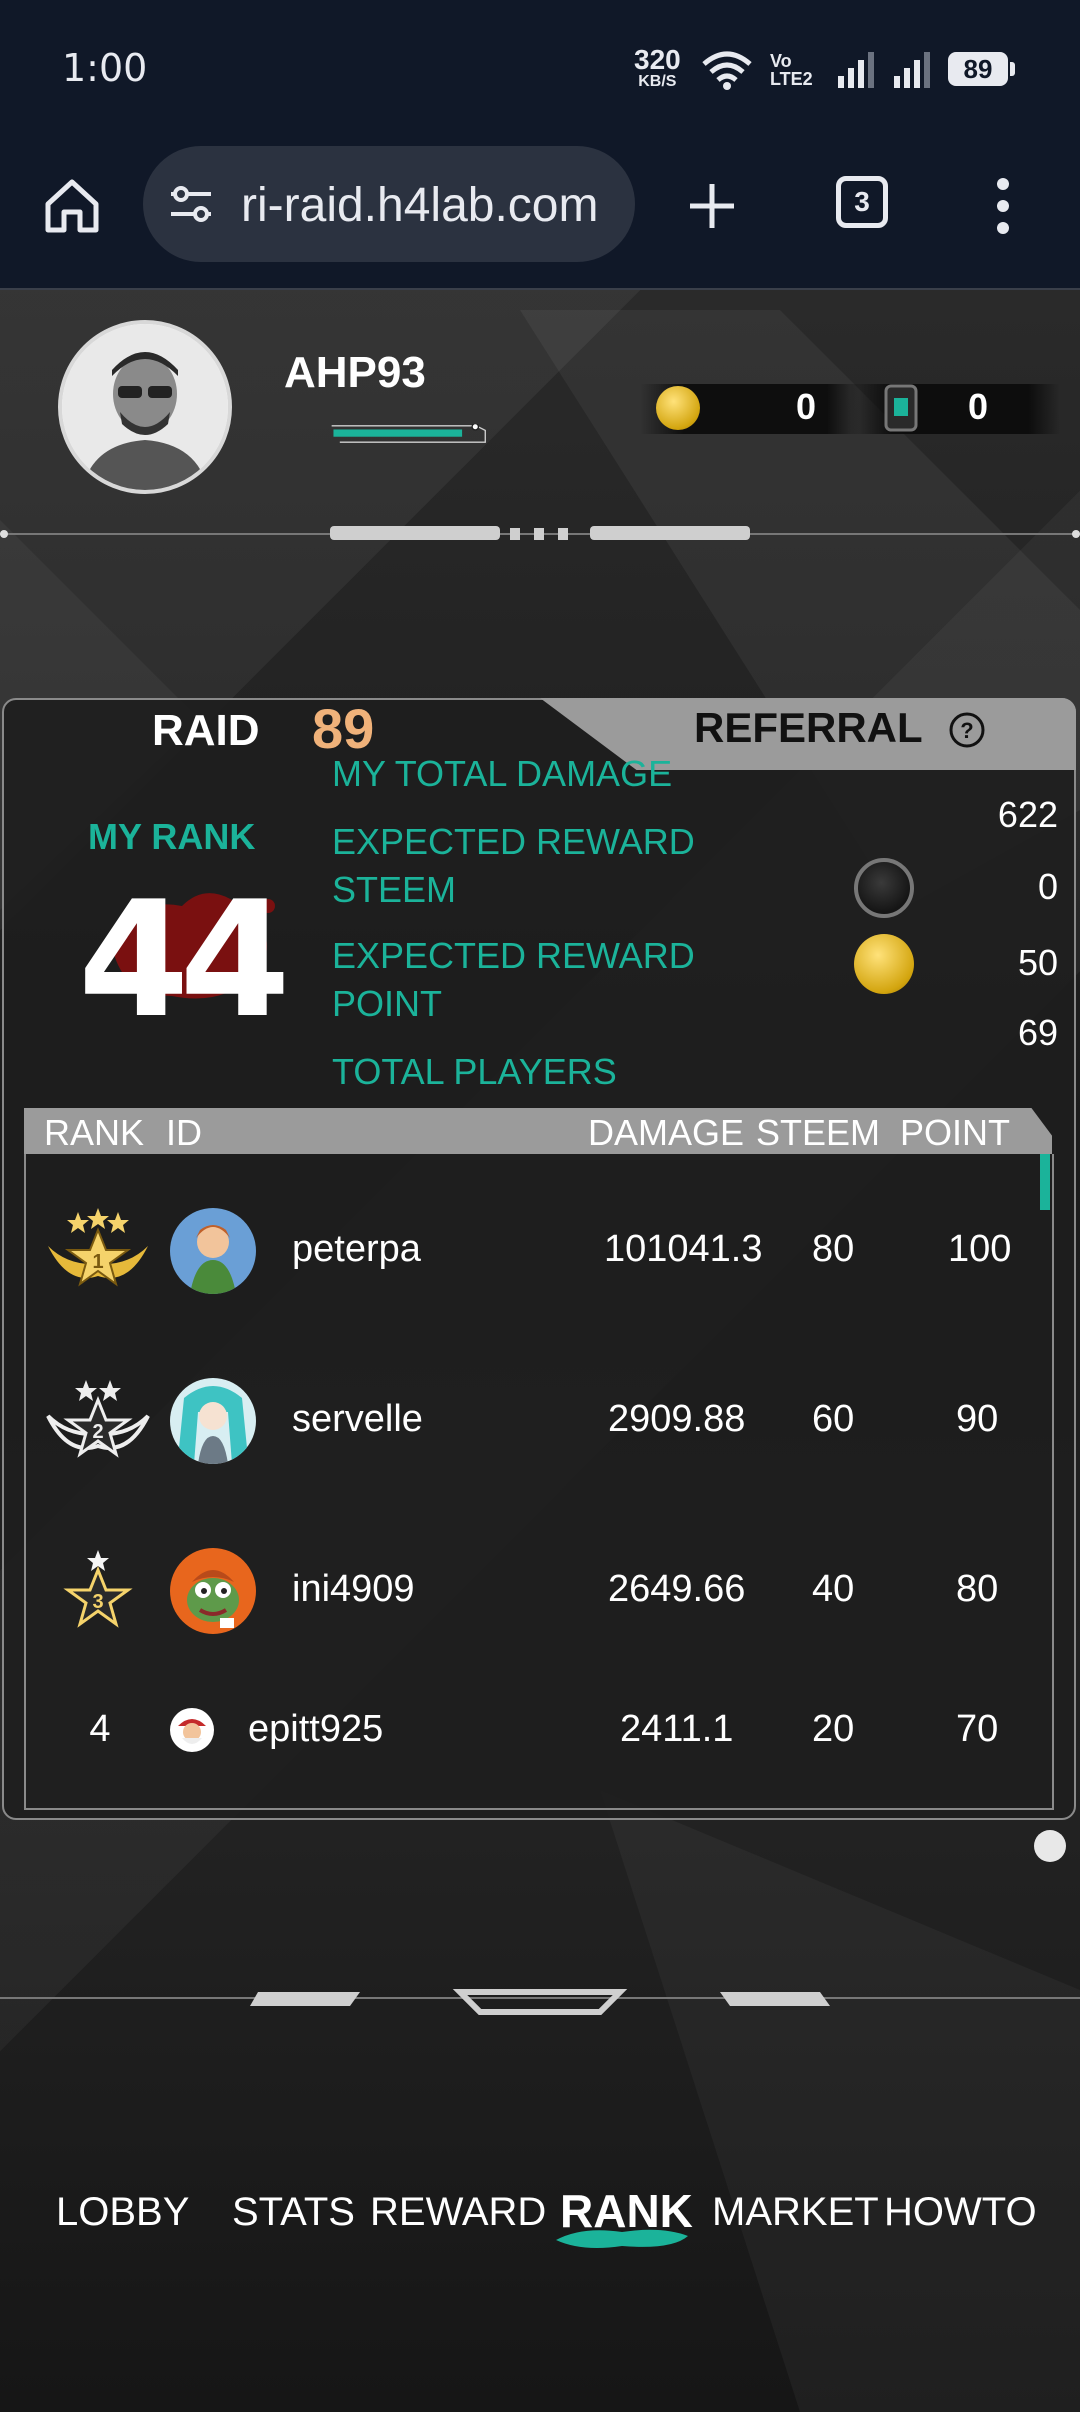 The height and width of the screenshot is (2412, 1080). I want to click on nav-howto: HOWTO, so click(960, 2212).